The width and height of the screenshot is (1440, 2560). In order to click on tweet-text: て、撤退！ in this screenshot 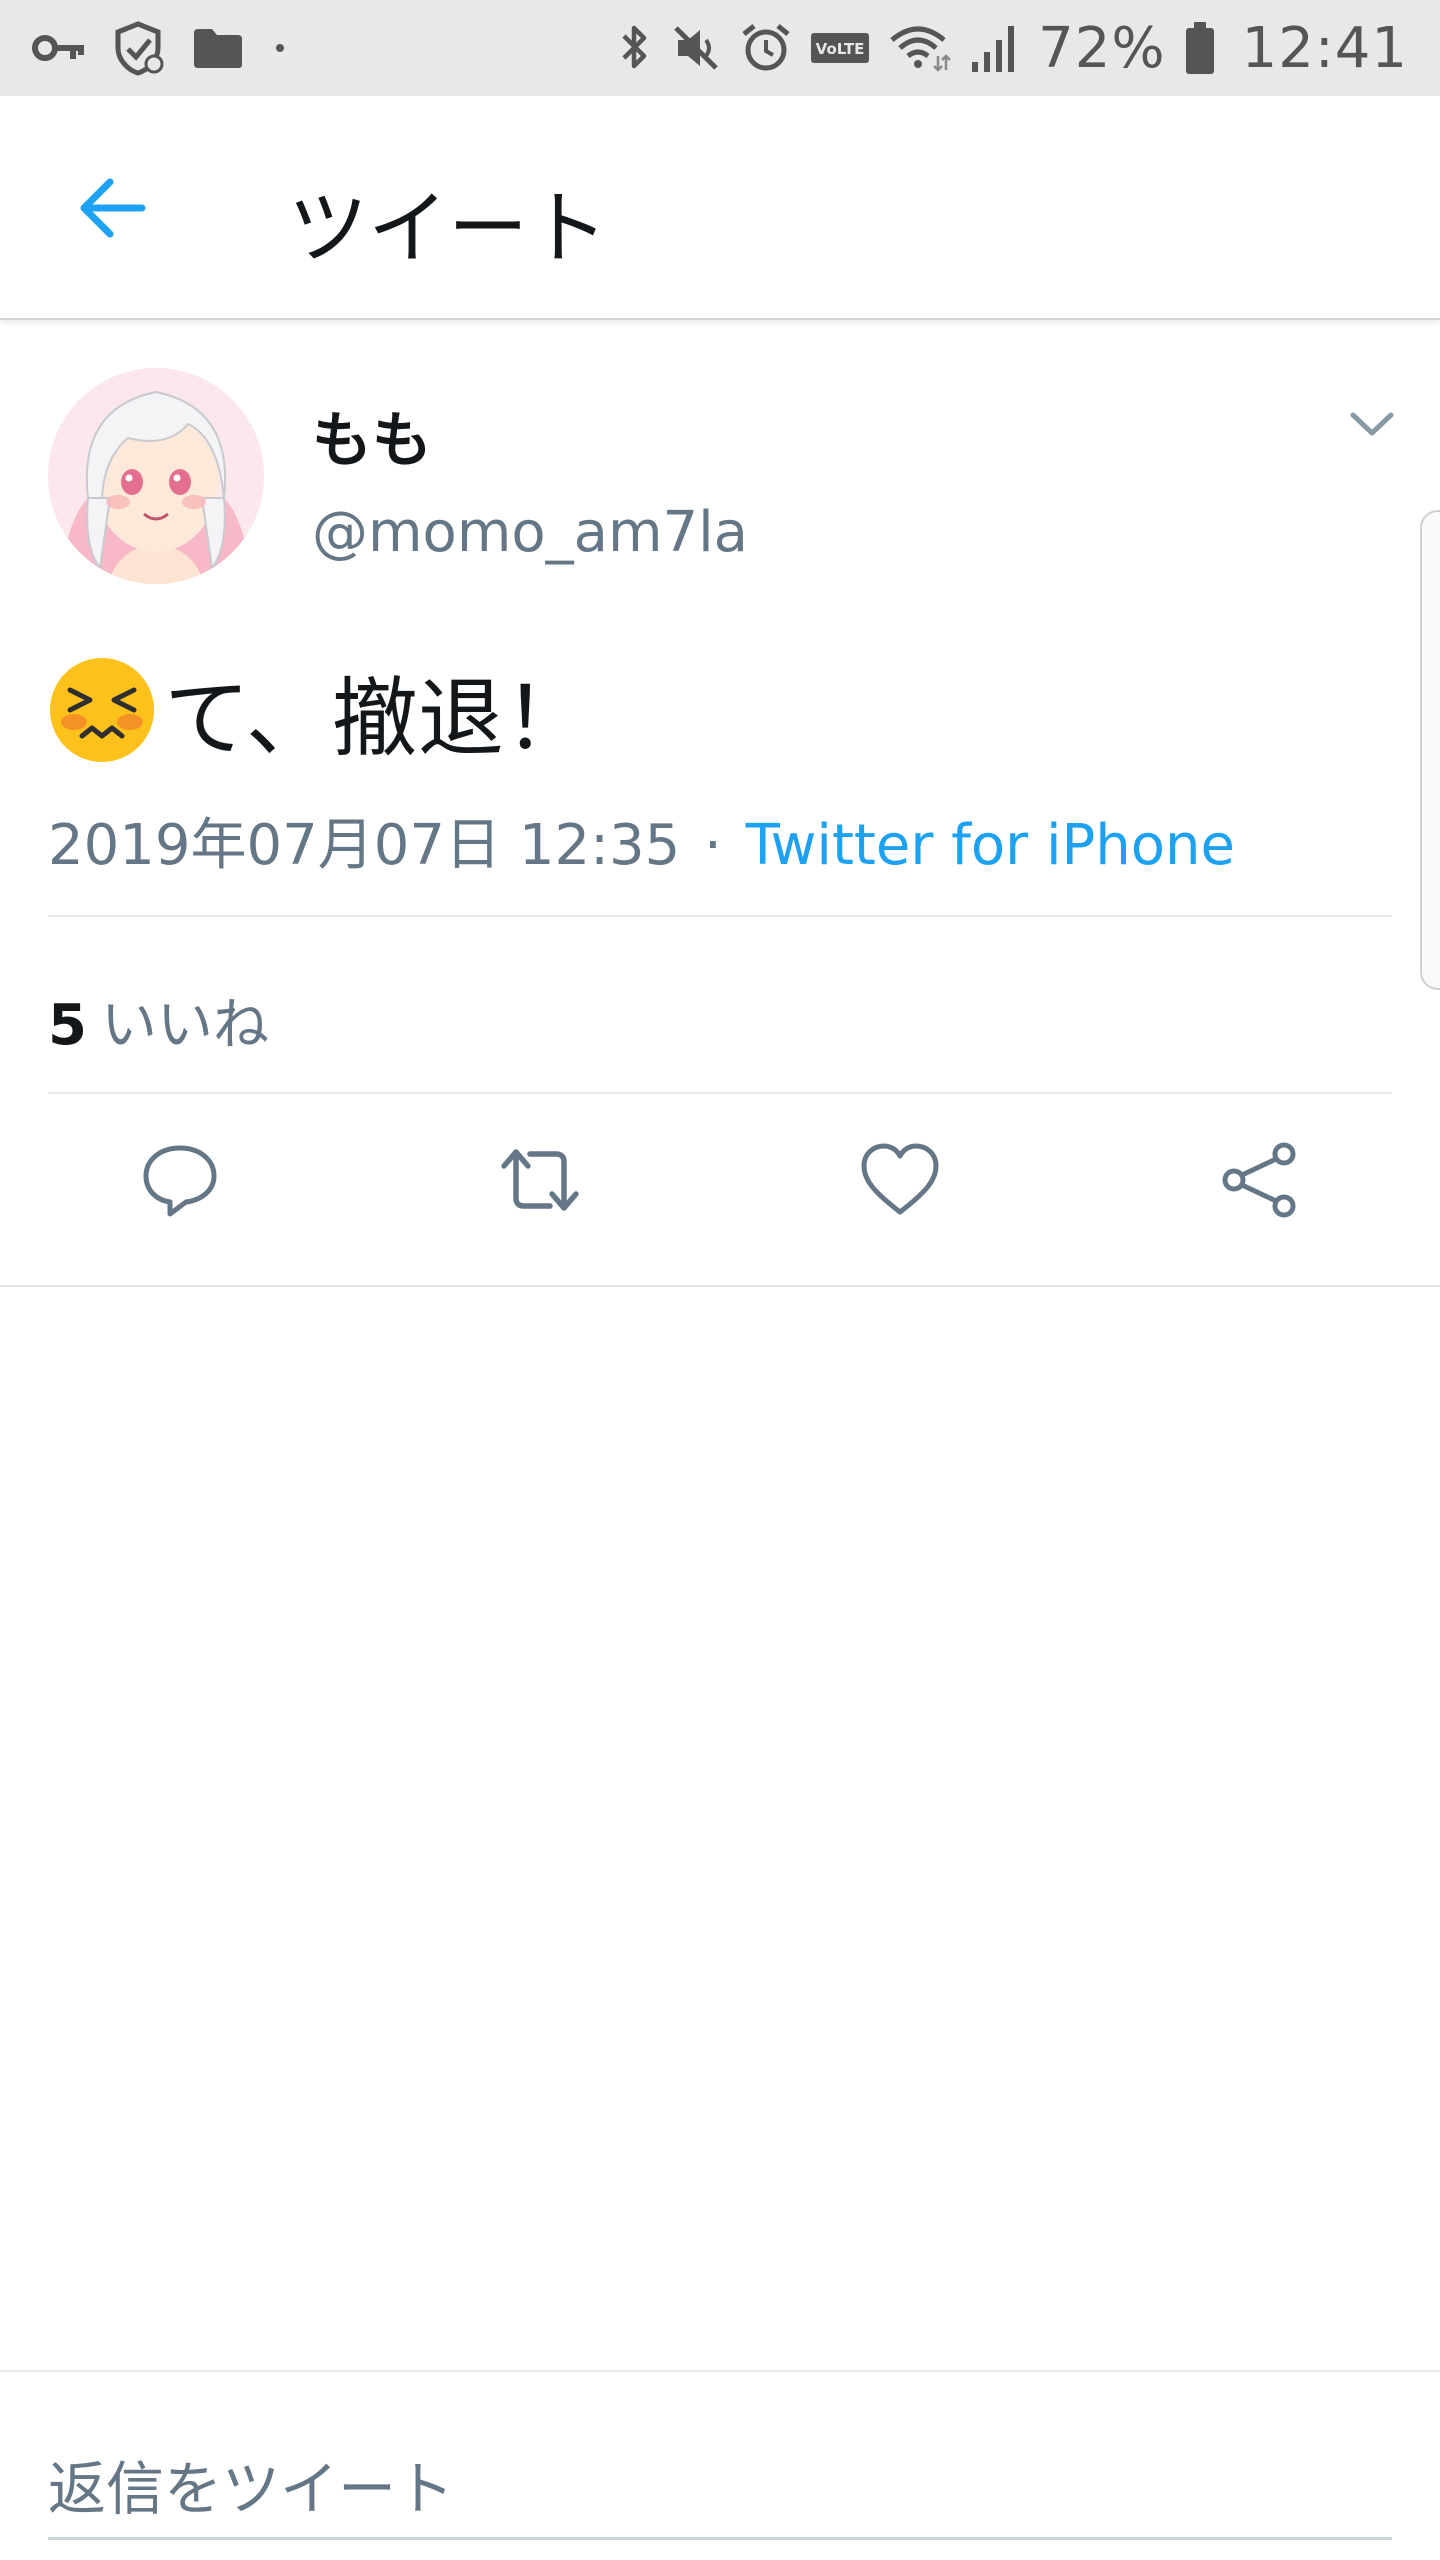, I will do `click(319, 710)`.